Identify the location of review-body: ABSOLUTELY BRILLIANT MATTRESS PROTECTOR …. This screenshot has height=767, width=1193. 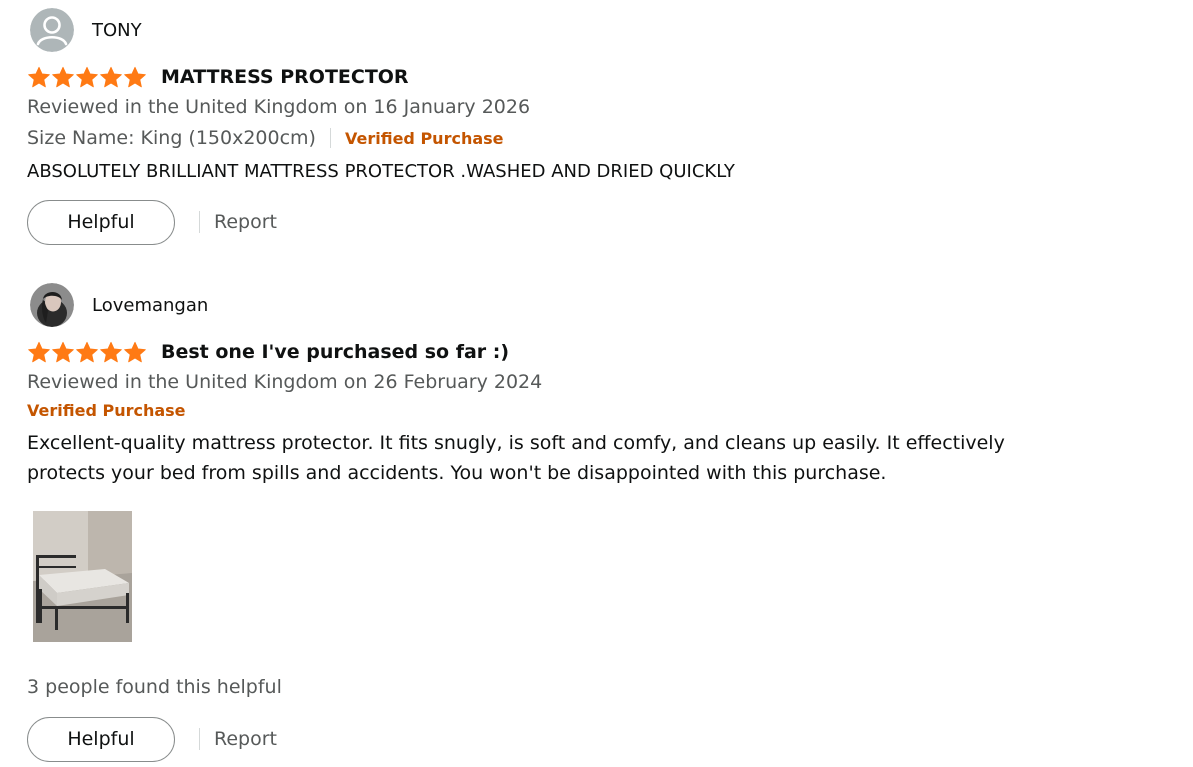
(381, 171).